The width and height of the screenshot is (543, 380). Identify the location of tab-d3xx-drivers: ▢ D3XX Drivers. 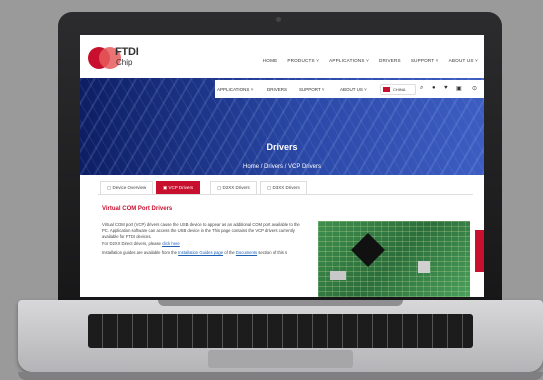
(283, 187).